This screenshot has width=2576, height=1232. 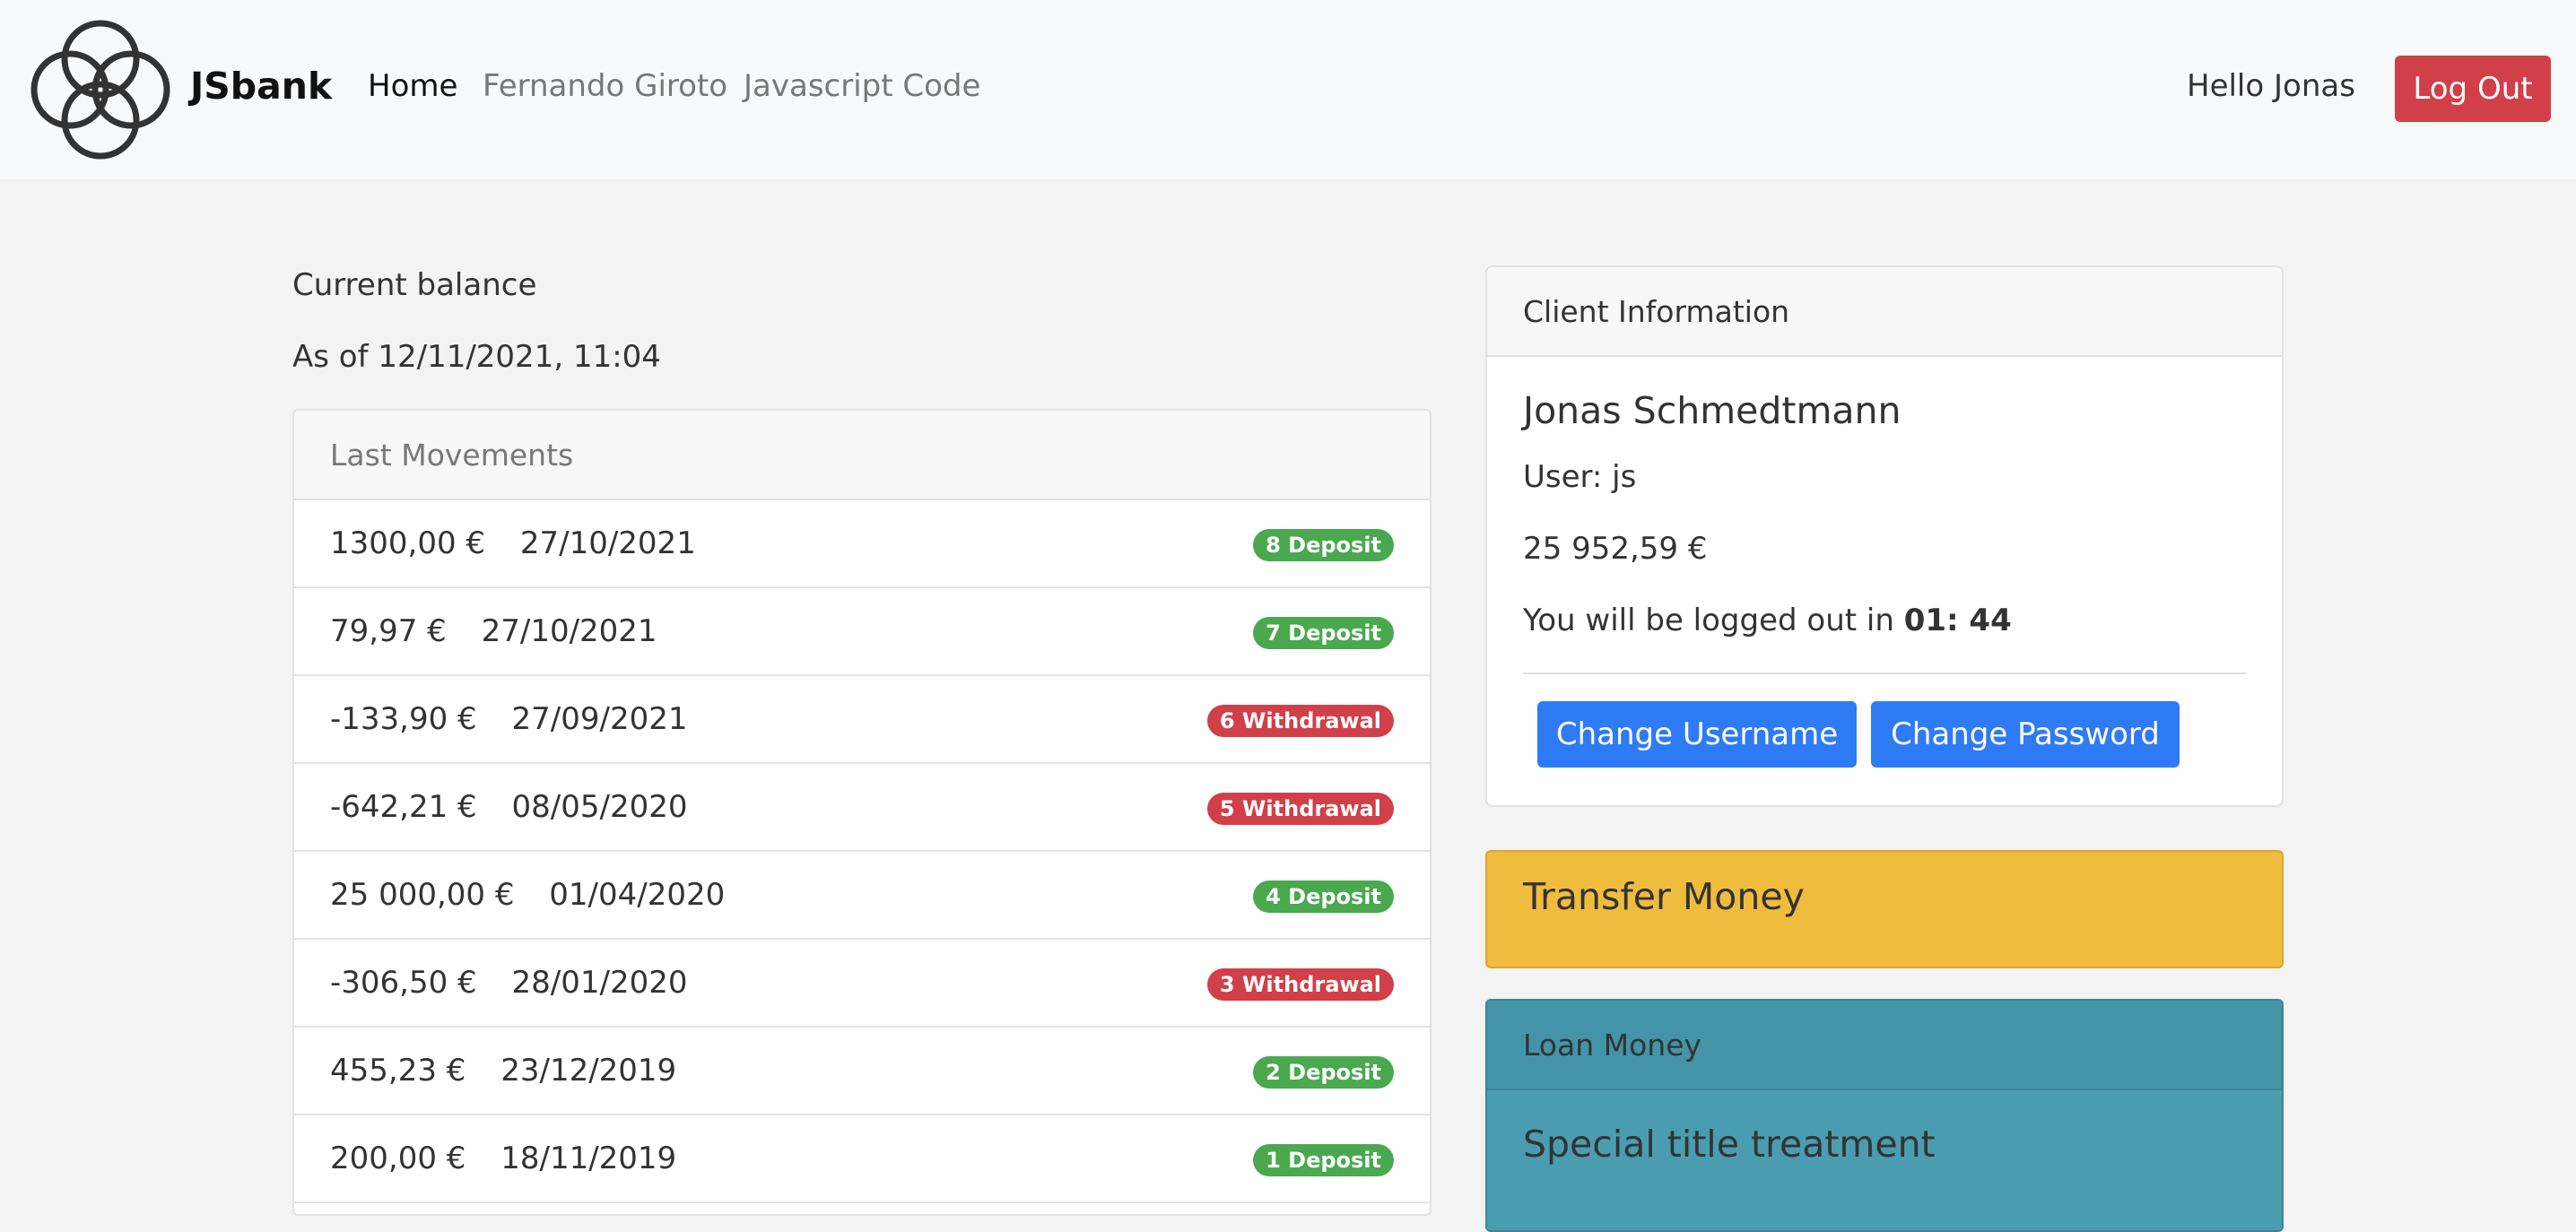 I want to click on movement-type-badge: 3 Withdrawal, so click(x=1300, y=984).